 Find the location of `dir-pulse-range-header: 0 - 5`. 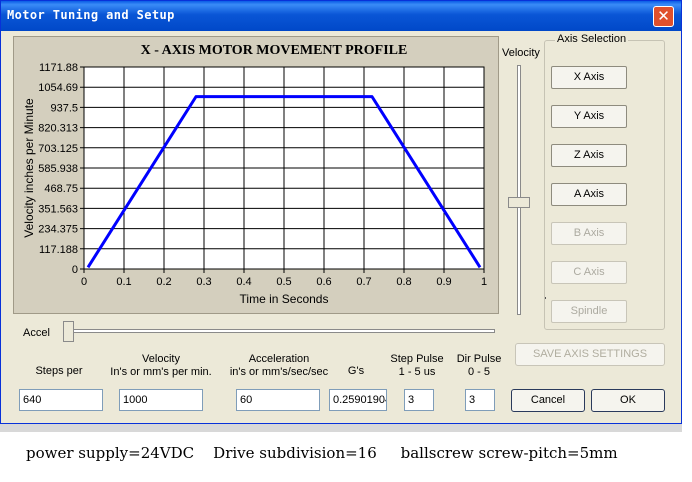

dir-pulse-range-header: 0 - 5 is located at coordinates (478, 372).